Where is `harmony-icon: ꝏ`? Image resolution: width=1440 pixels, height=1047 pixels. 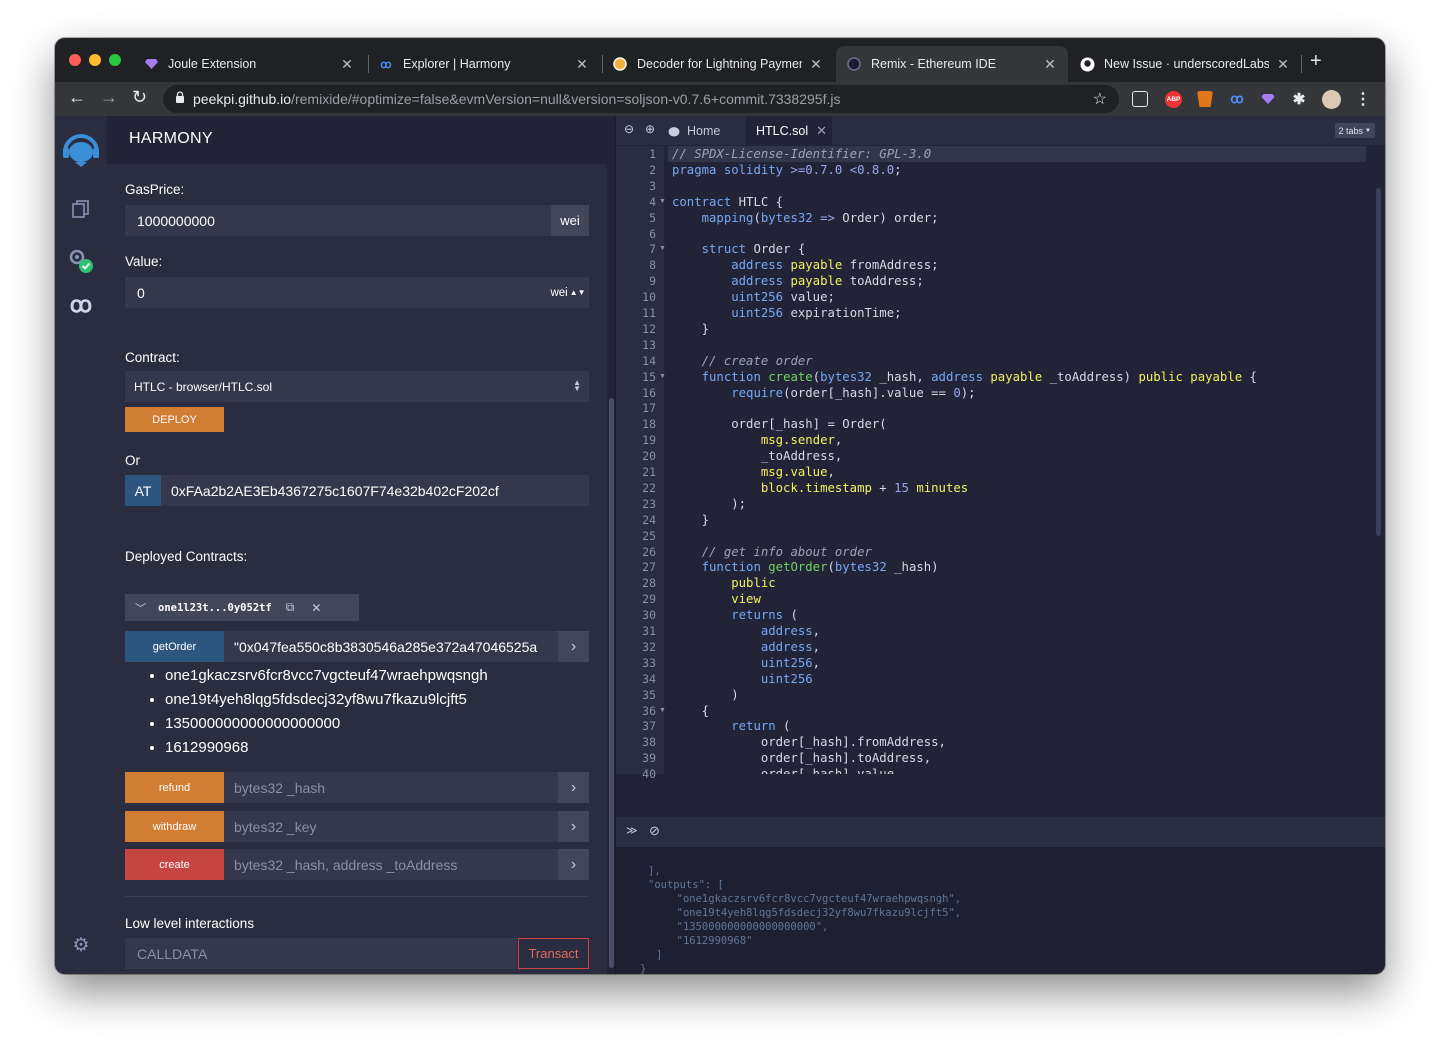 harmony-icon: ꝏ is located at coordinates (1237, 99).